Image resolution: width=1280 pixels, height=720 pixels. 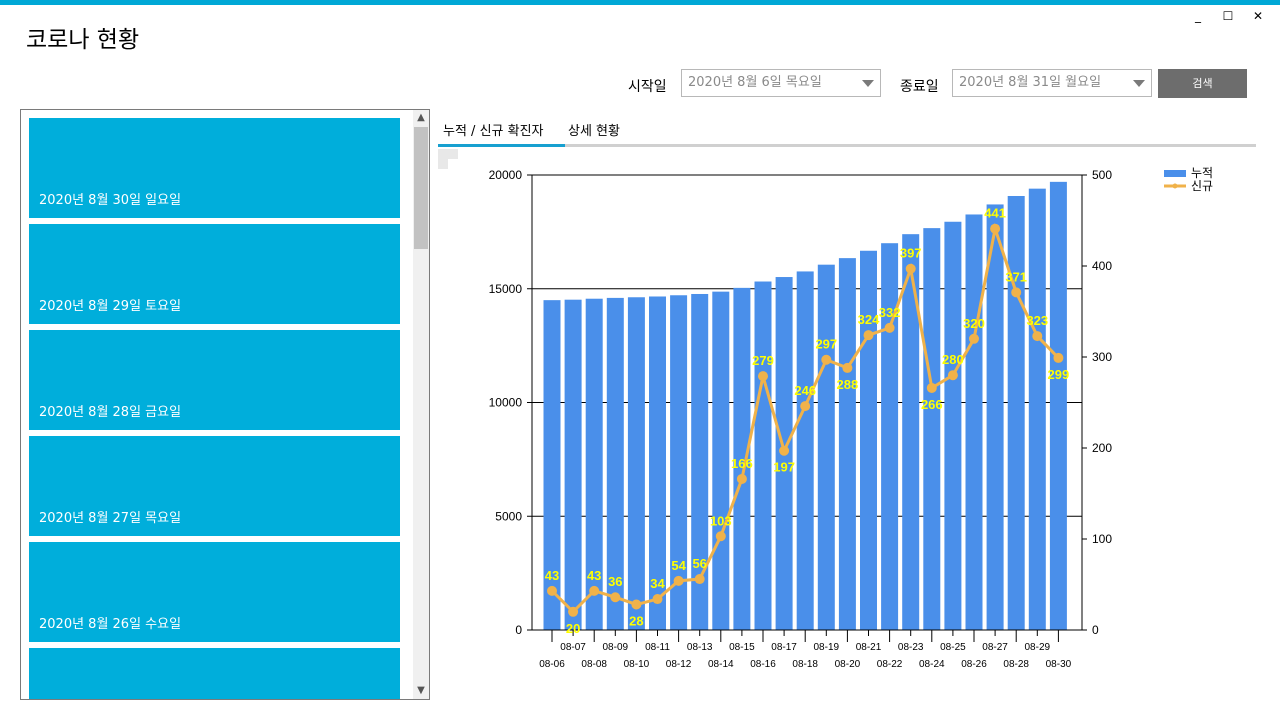 I want to click on end-date-picker: 2020년 8월 31일 월요일, so click(x=1052, y=83).